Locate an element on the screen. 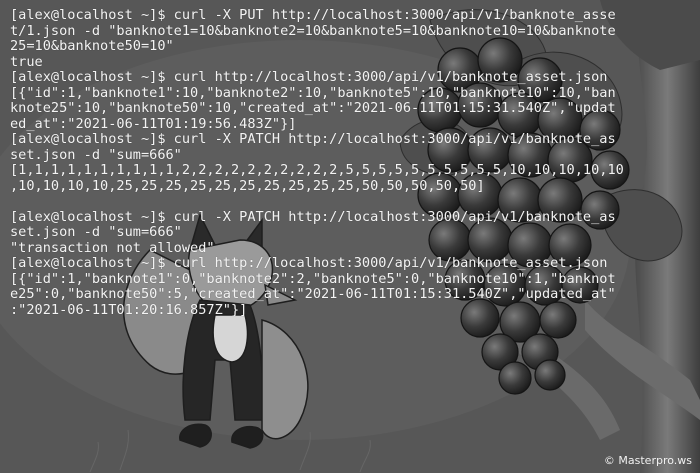 This screenshot has height=473, width=700. terminal-line: :"2021-06-11T01:20:16.857Z"}] is located at coordinates (129, 309).